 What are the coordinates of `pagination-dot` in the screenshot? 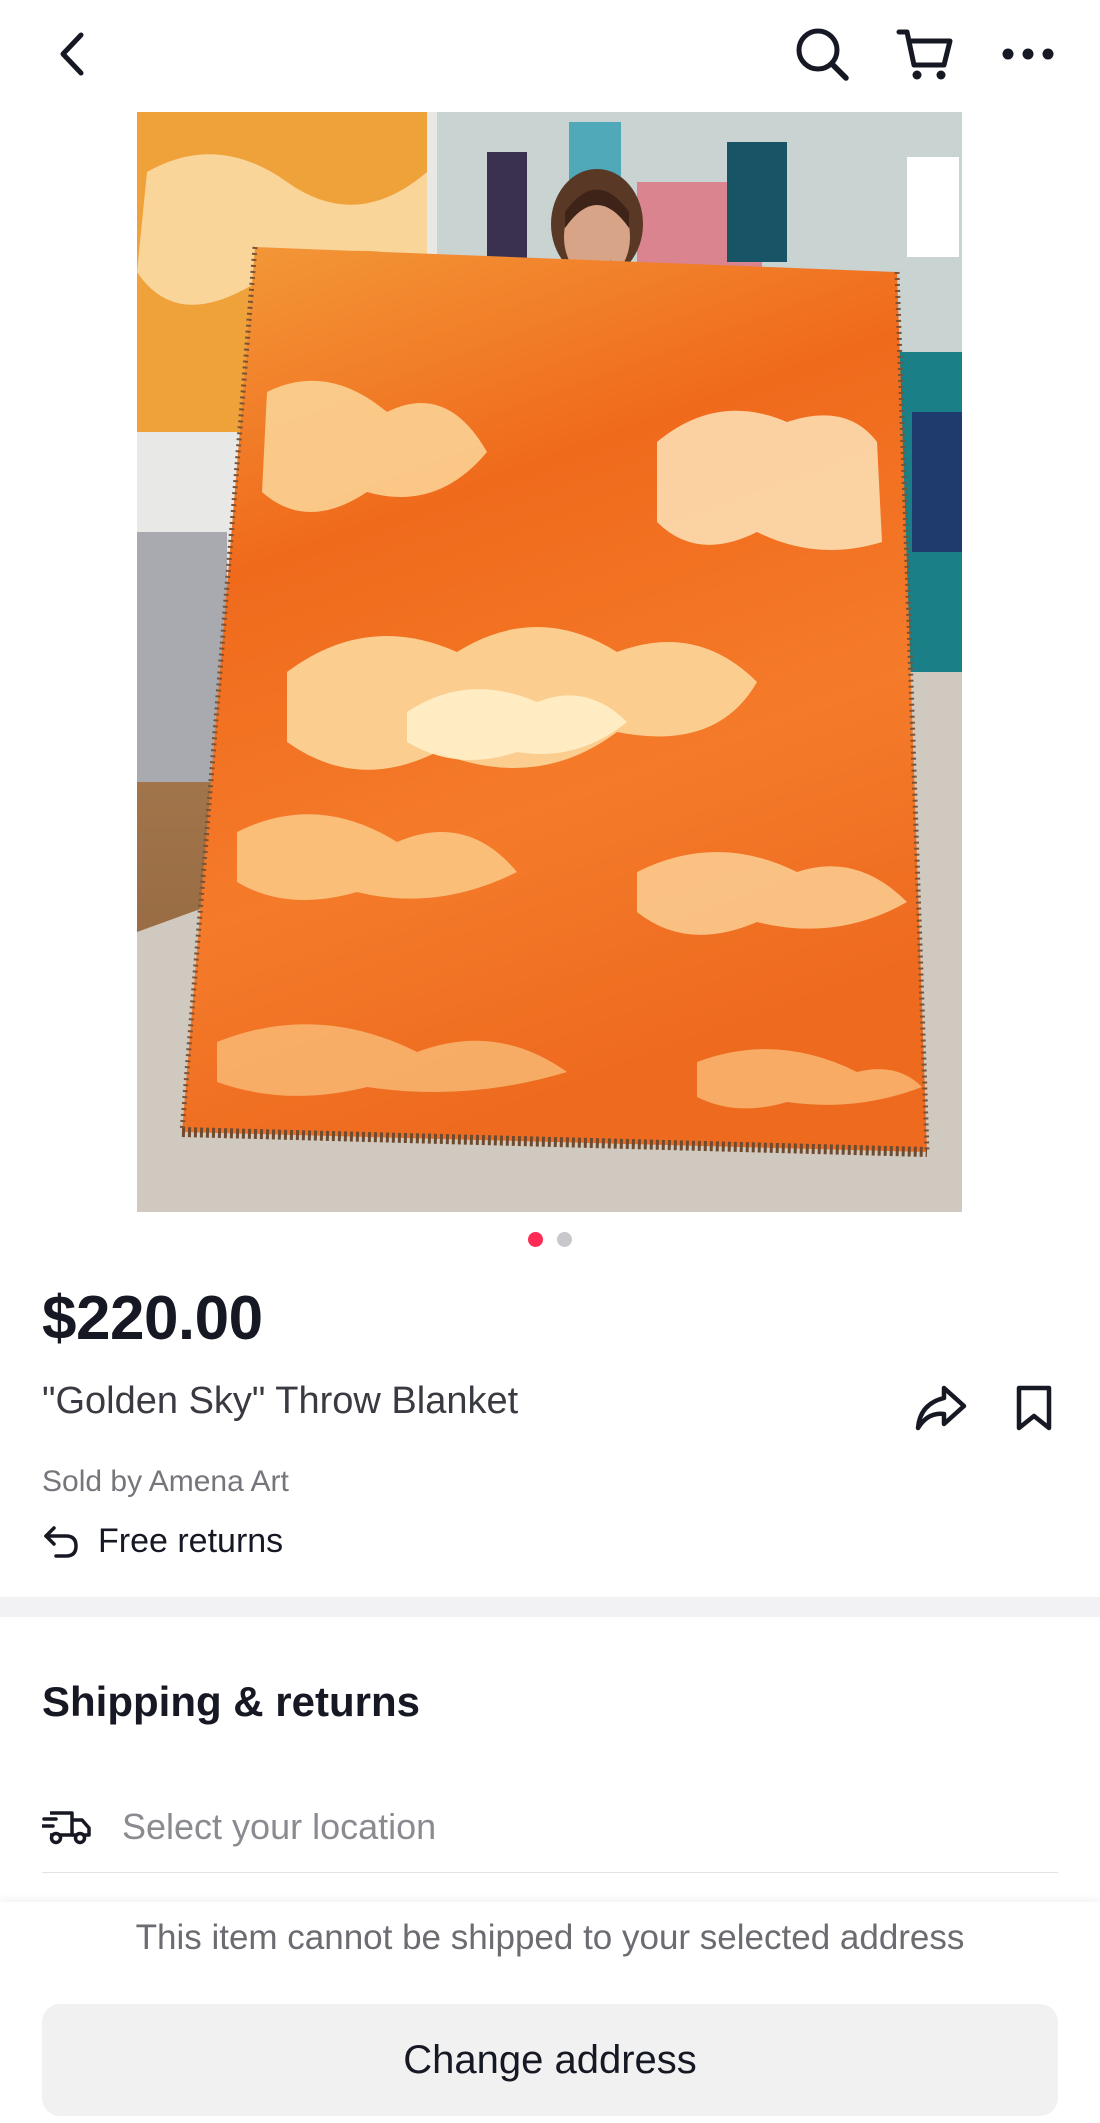 It's located at (564, 1239).